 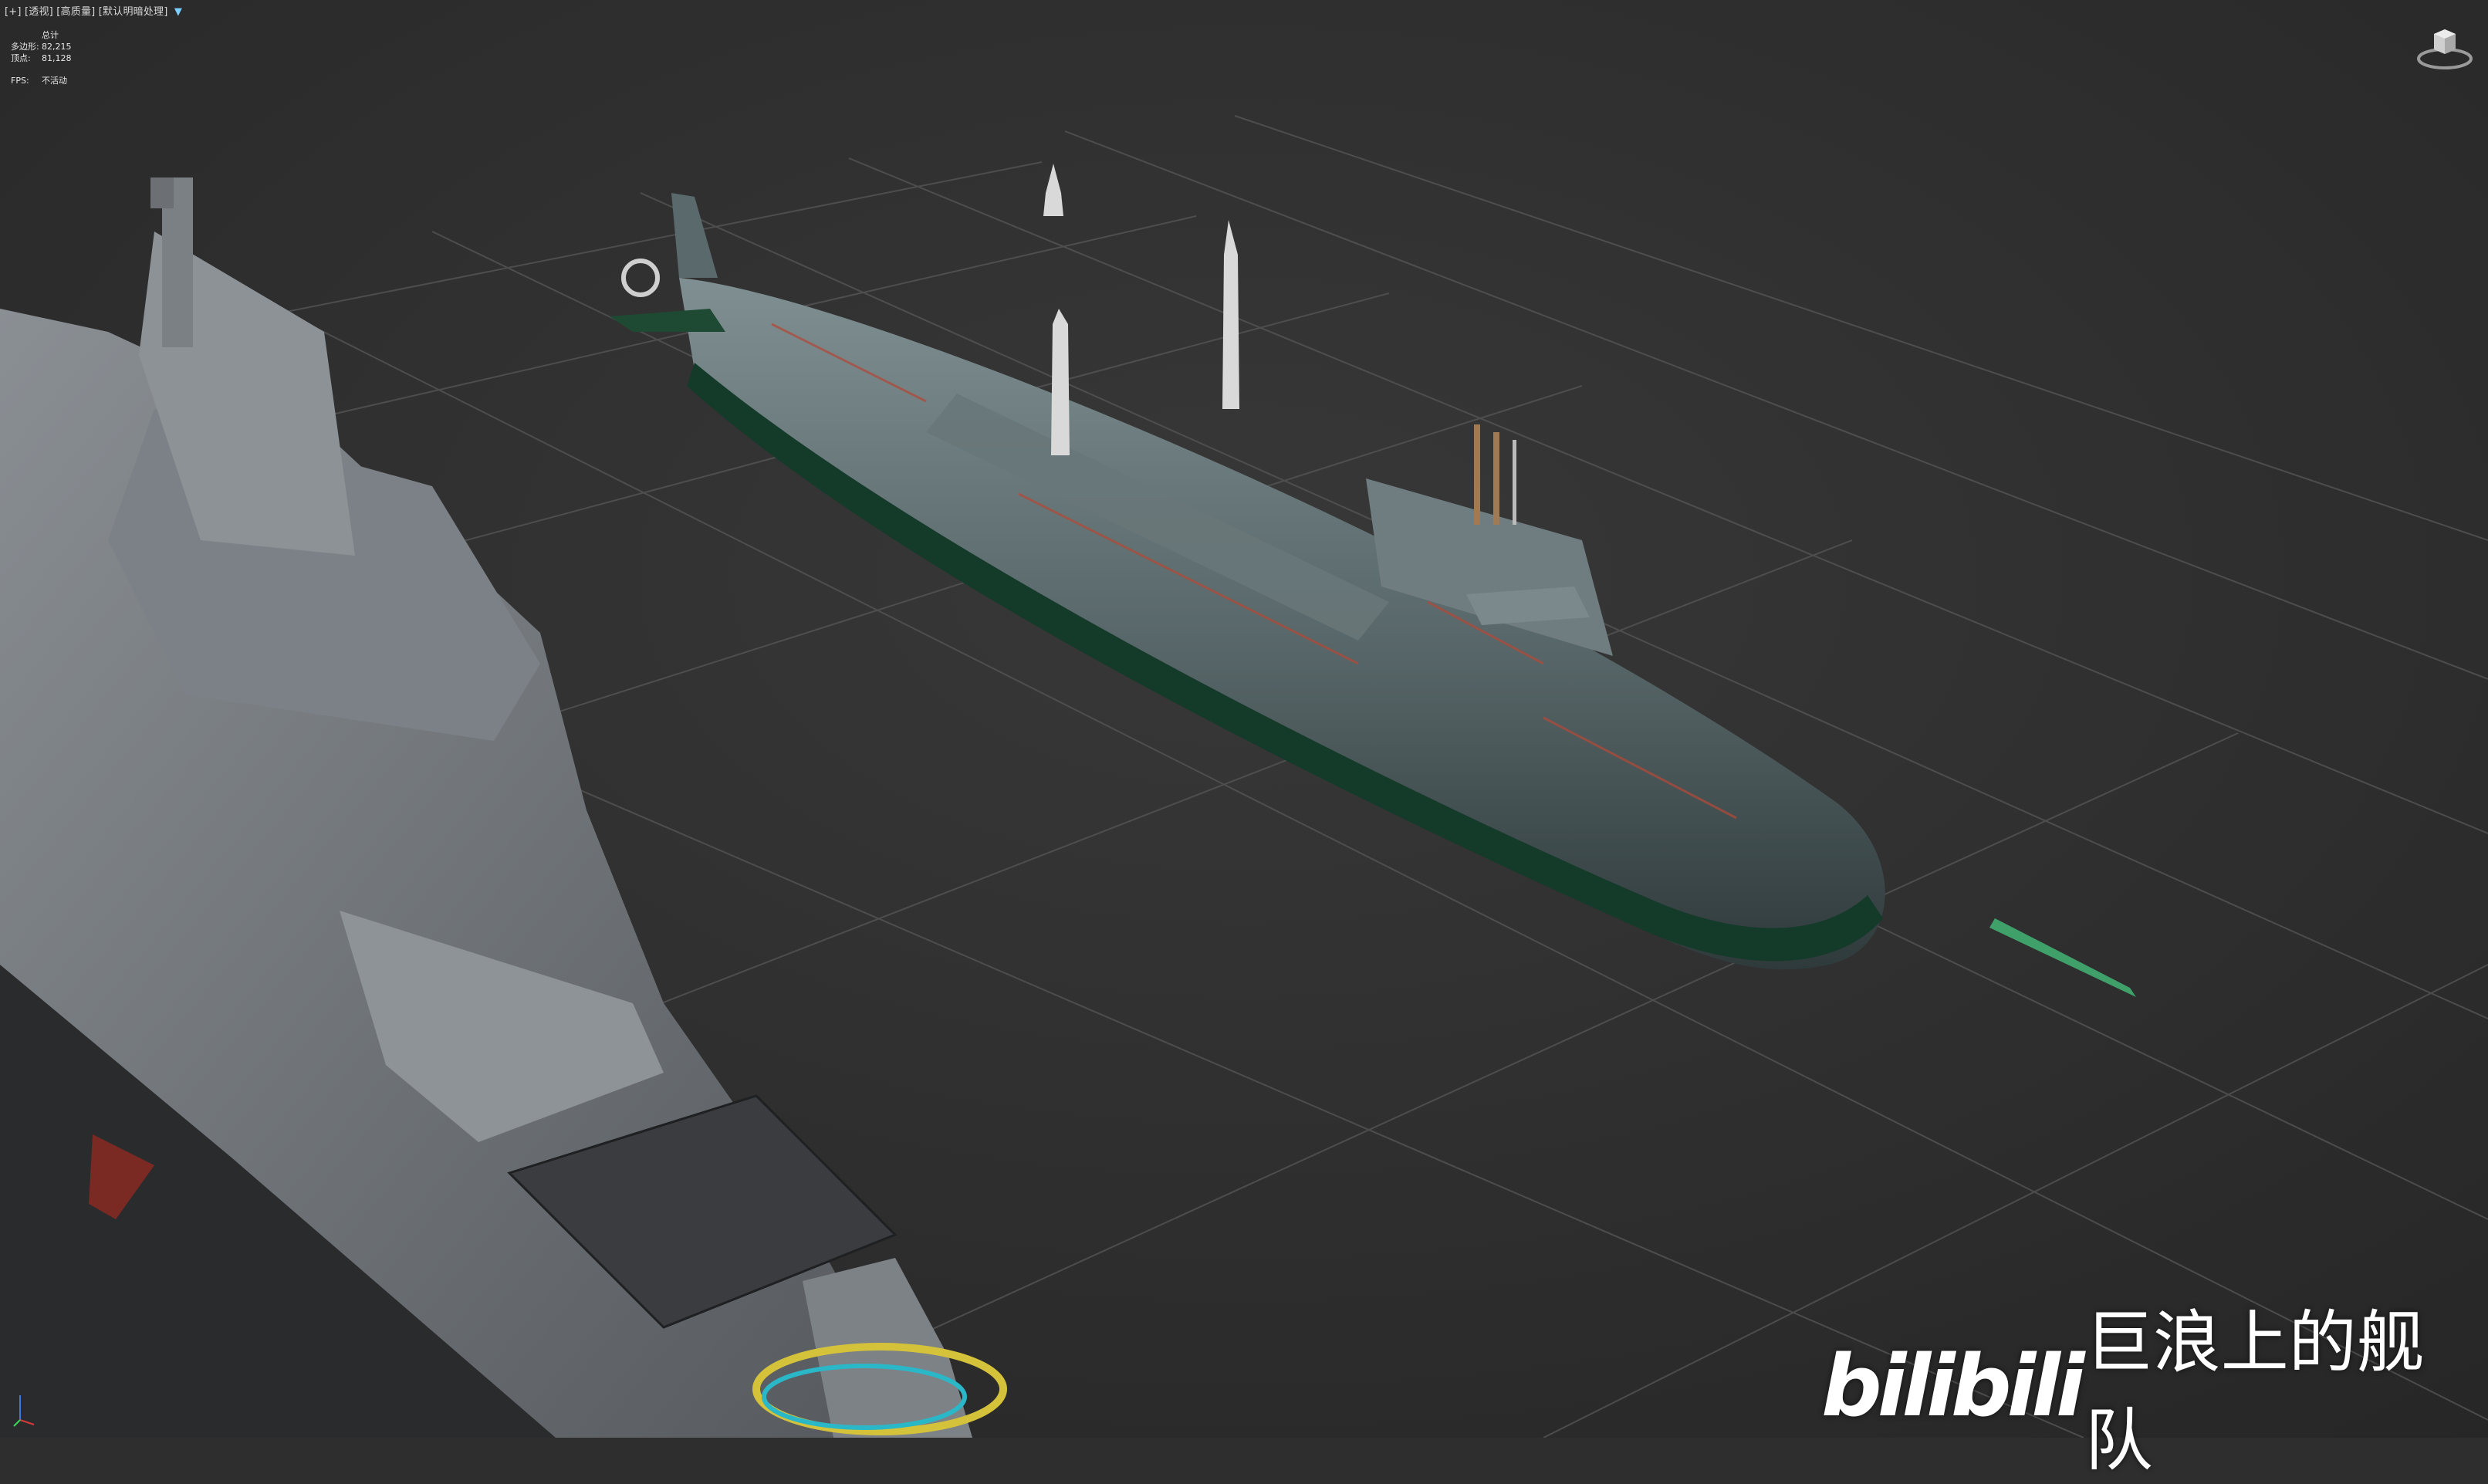 What do you see at coordinates (21, 58) in the screenshot?
I see `vertices-label: 顶点:` at bounding box center [21, 58].